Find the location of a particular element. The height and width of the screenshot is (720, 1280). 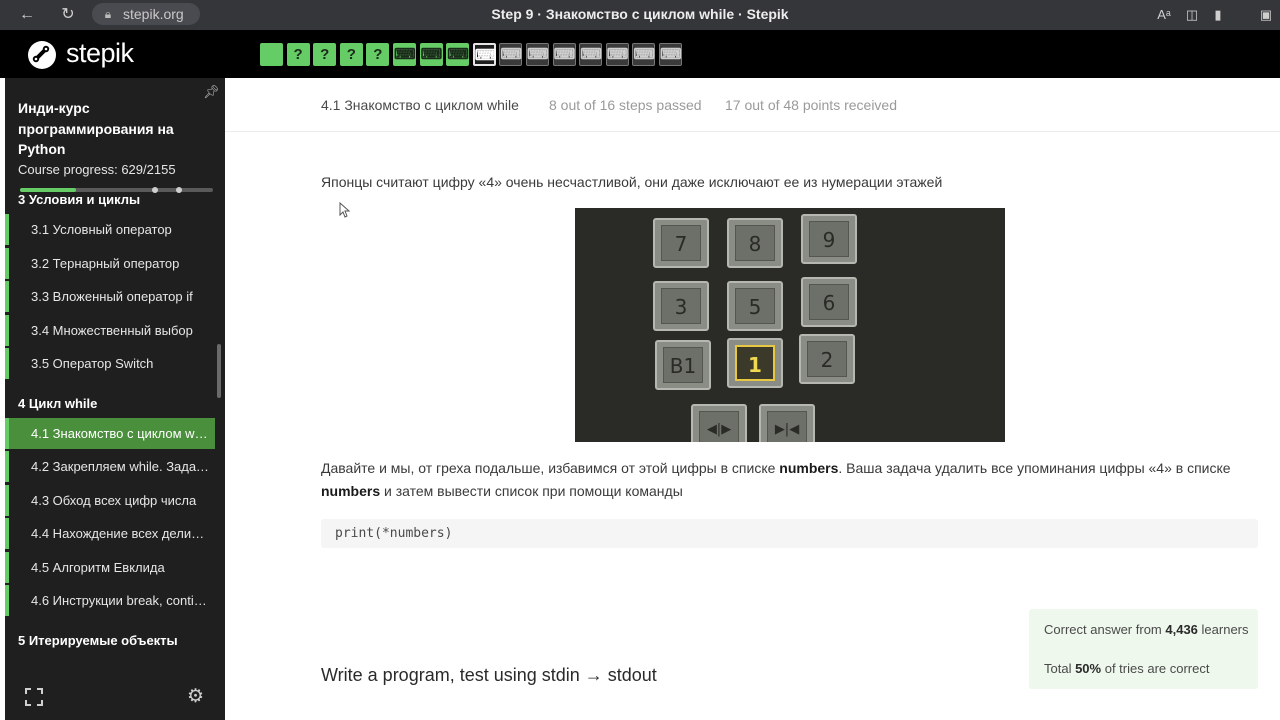

stepik-logo-text: stepik is located at coordinates (100, 53).